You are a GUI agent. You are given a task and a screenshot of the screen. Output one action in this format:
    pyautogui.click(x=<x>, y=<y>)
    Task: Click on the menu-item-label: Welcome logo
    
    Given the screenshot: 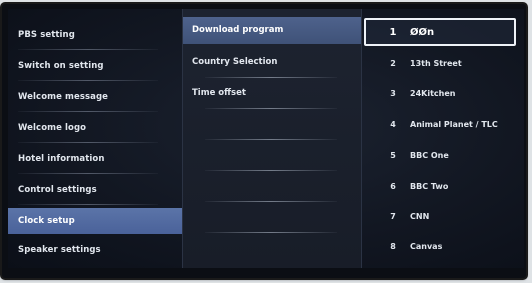 What is the action you would take?
    pyautogui.click(x=52, y=128)
    